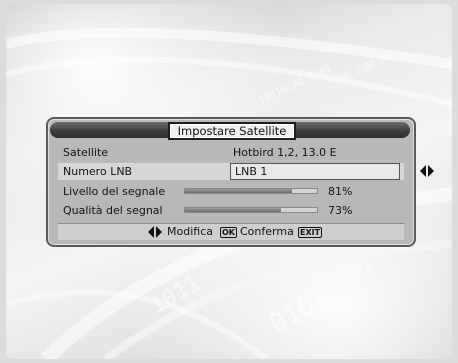  I want to click on row-signal-level: Livello del segnale 81%, so click(231, 191).